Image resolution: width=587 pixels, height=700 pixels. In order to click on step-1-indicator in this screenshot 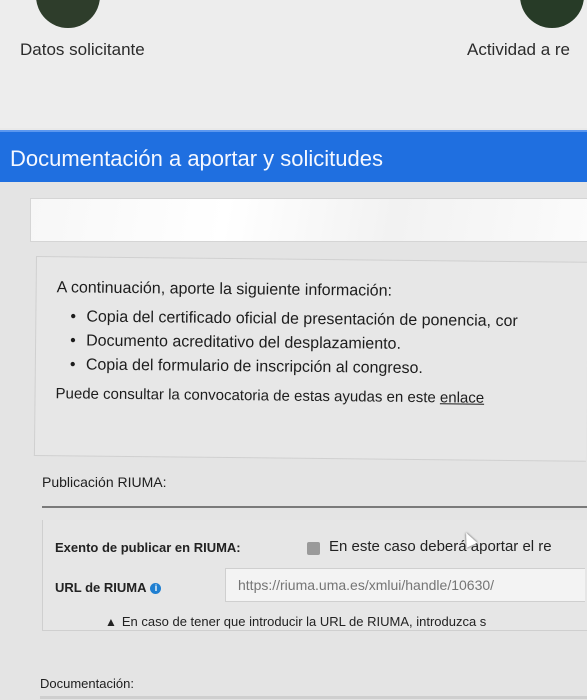, I will do `click(68, 14)`.